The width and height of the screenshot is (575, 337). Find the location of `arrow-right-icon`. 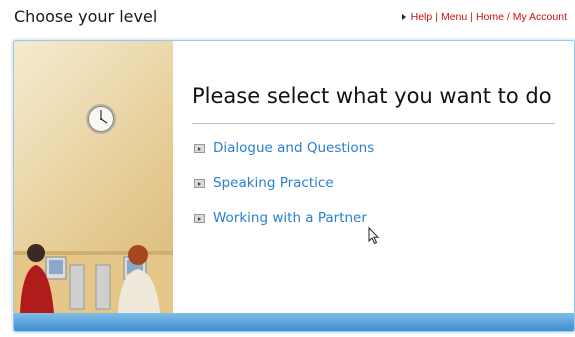

arrow-right-icon is located at coordinates (403, 17).